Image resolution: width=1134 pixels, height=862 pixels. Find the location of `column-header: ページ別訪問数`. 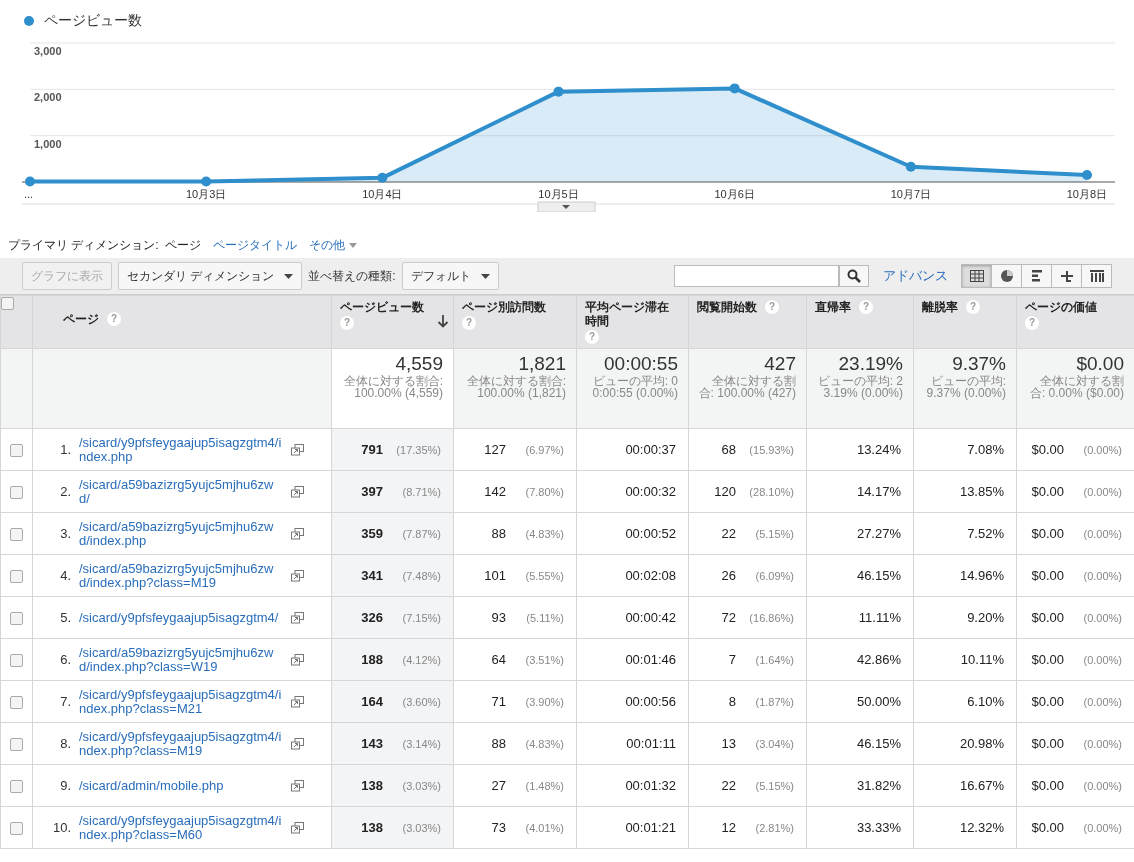

column-header: ページ別訪問数 is located at coordinates (504, 307).